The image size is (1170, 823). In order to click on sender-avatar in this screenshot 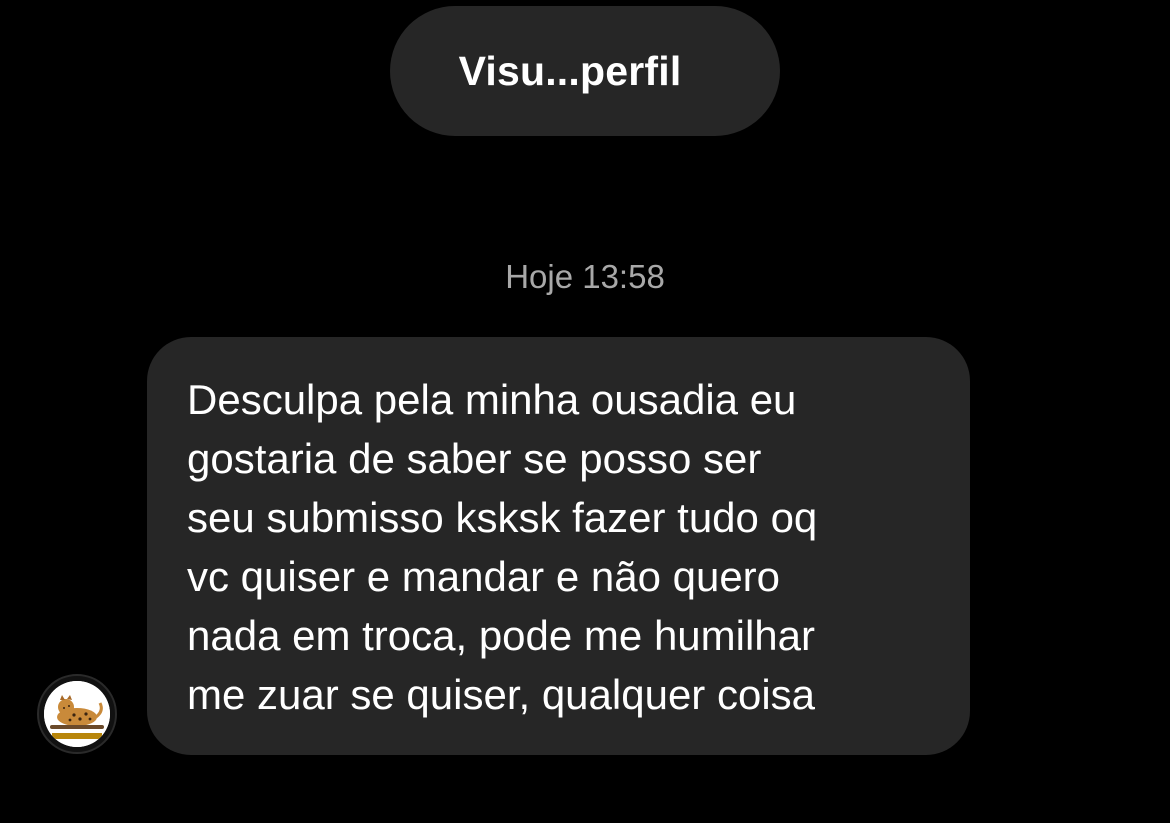, I will do `click(77, 714)`.